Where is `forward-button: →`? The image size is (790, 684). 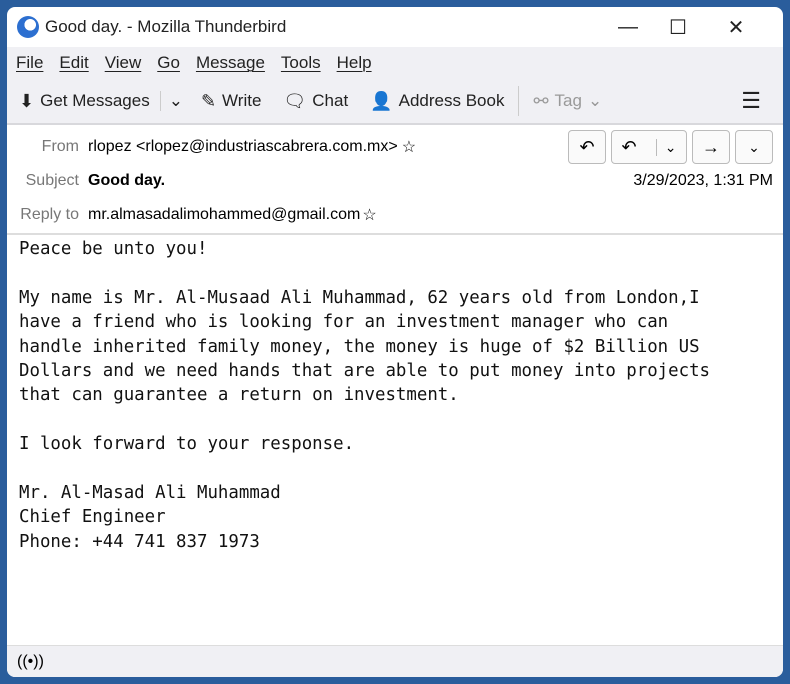
forward-button: → is located at coordinates (711, 147).